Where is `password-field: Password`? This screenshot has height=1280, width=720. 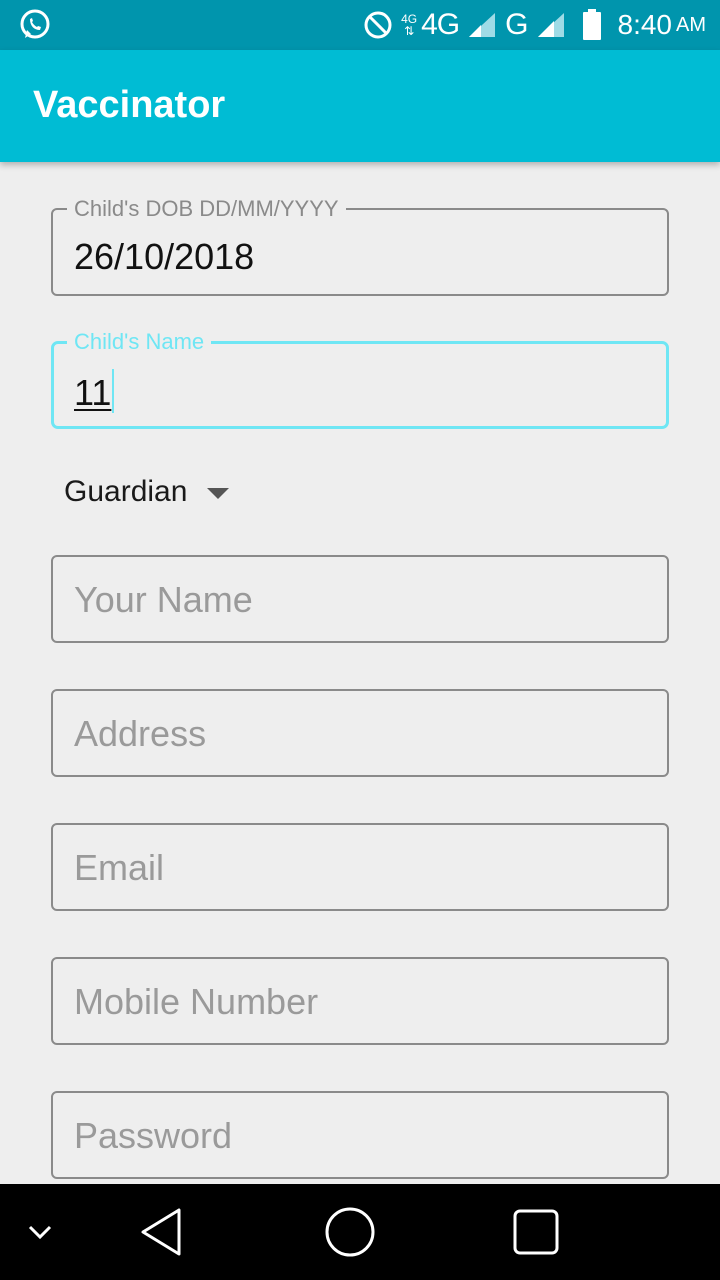
password-field: Password is located at coordinates (360, 1135).